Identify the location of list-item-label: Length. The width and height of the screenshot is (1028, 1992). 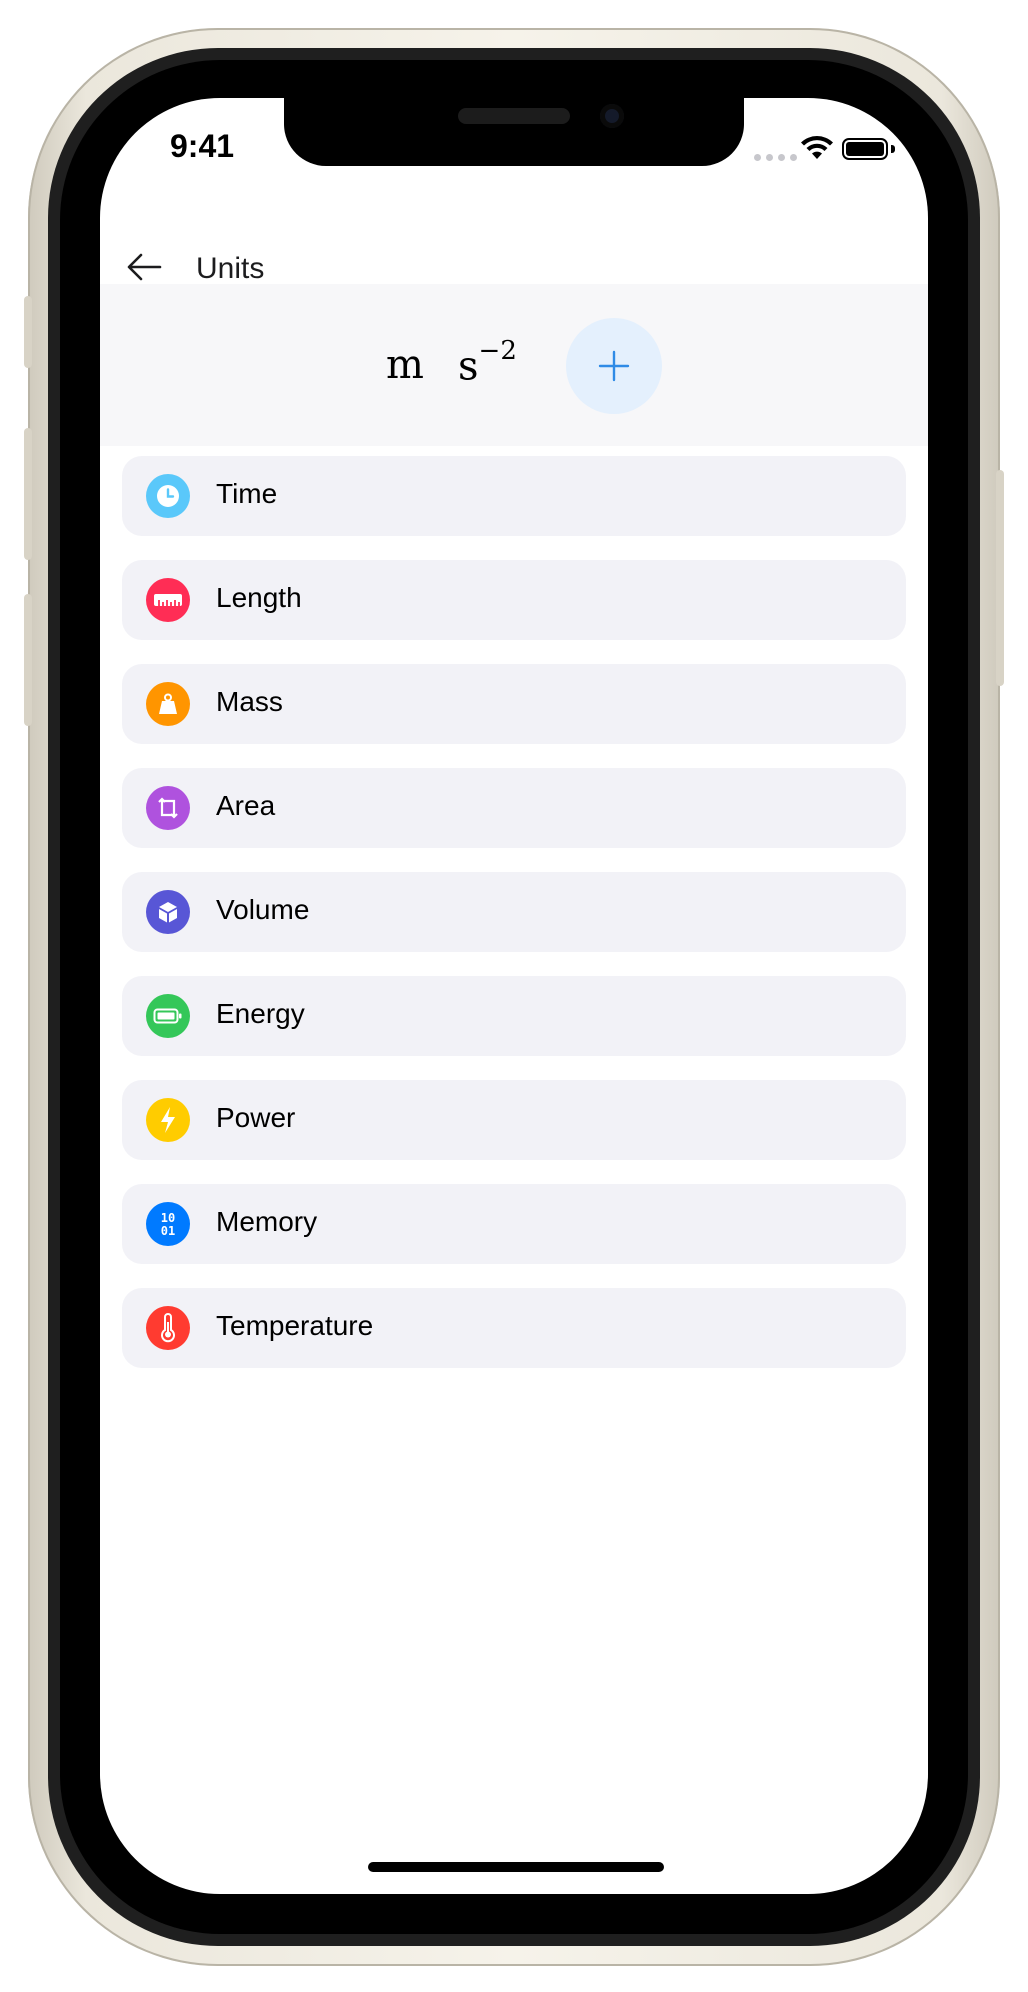
(259, 597).